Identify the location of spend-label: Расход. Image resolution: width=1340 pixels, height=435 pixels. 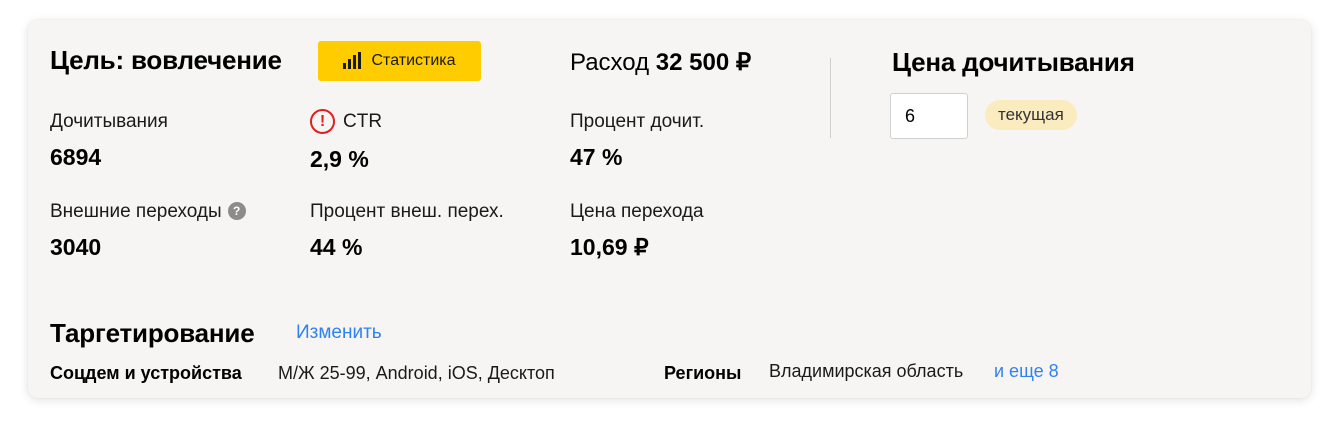
(610, 62).